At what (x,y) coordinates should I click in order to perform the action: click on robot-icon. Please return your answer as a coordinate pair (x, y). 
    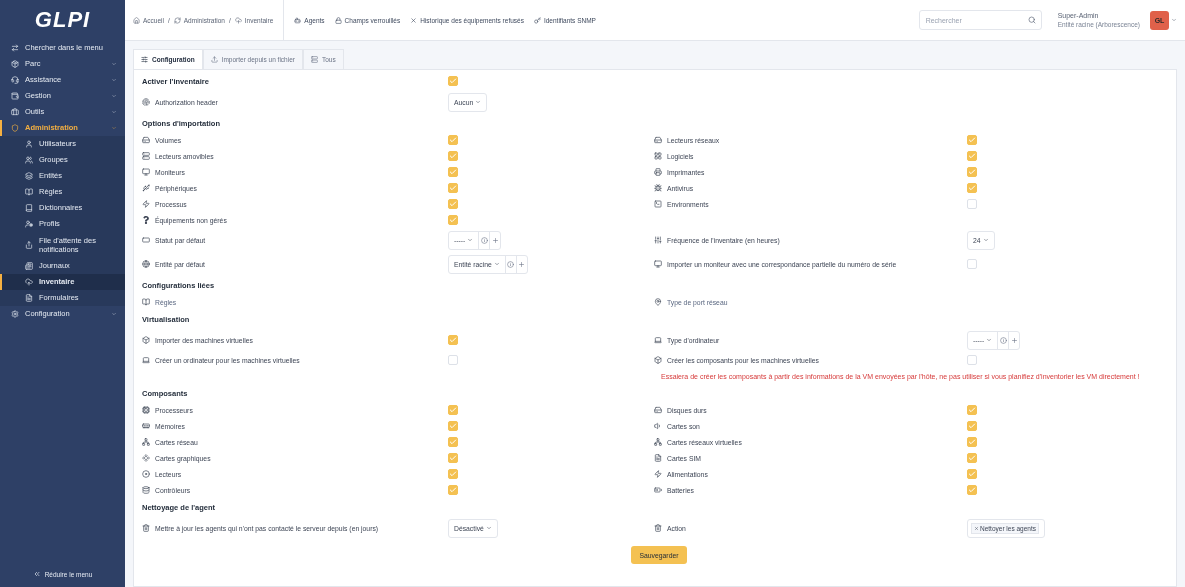
    Looking at the image, I should click on (298, 20).